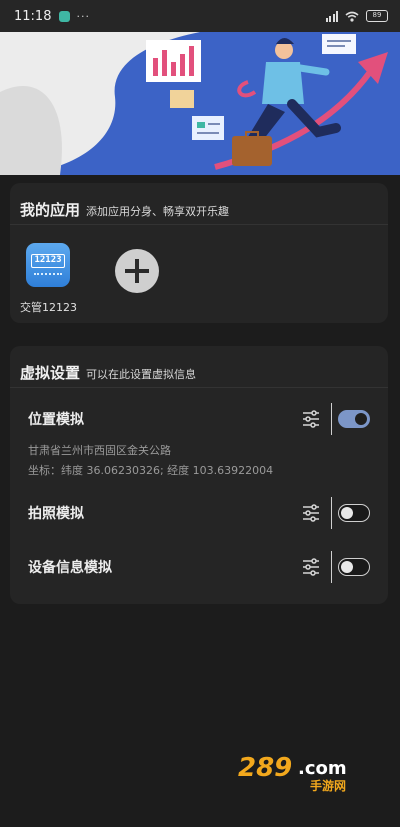  What do you see at coordinates (352, 16) in the screenshot?
I see `wifi-icon` at bounding box center [352, 16].